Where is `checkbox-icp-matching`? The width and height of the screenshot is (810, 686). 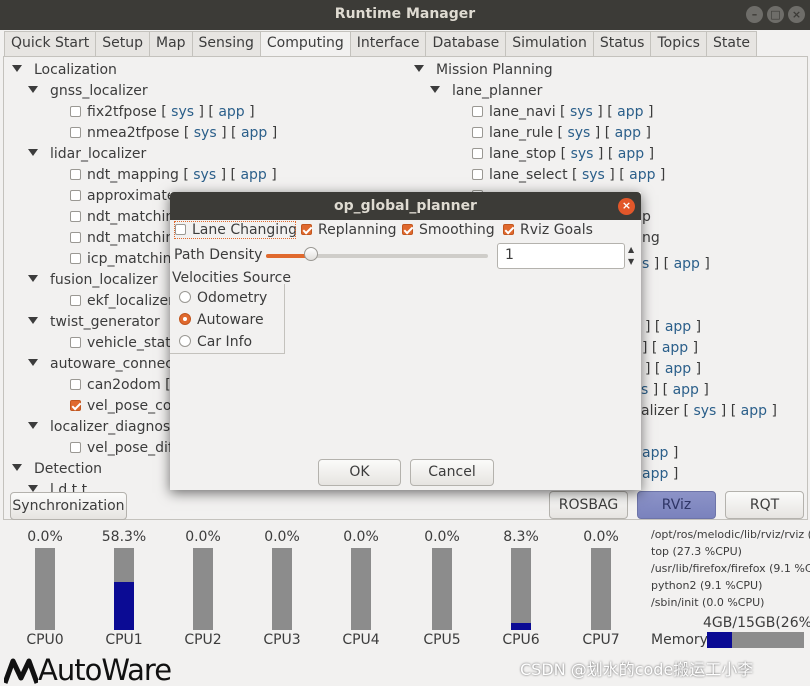 checkbox-icp-matching is located at coordinates (75, 258).